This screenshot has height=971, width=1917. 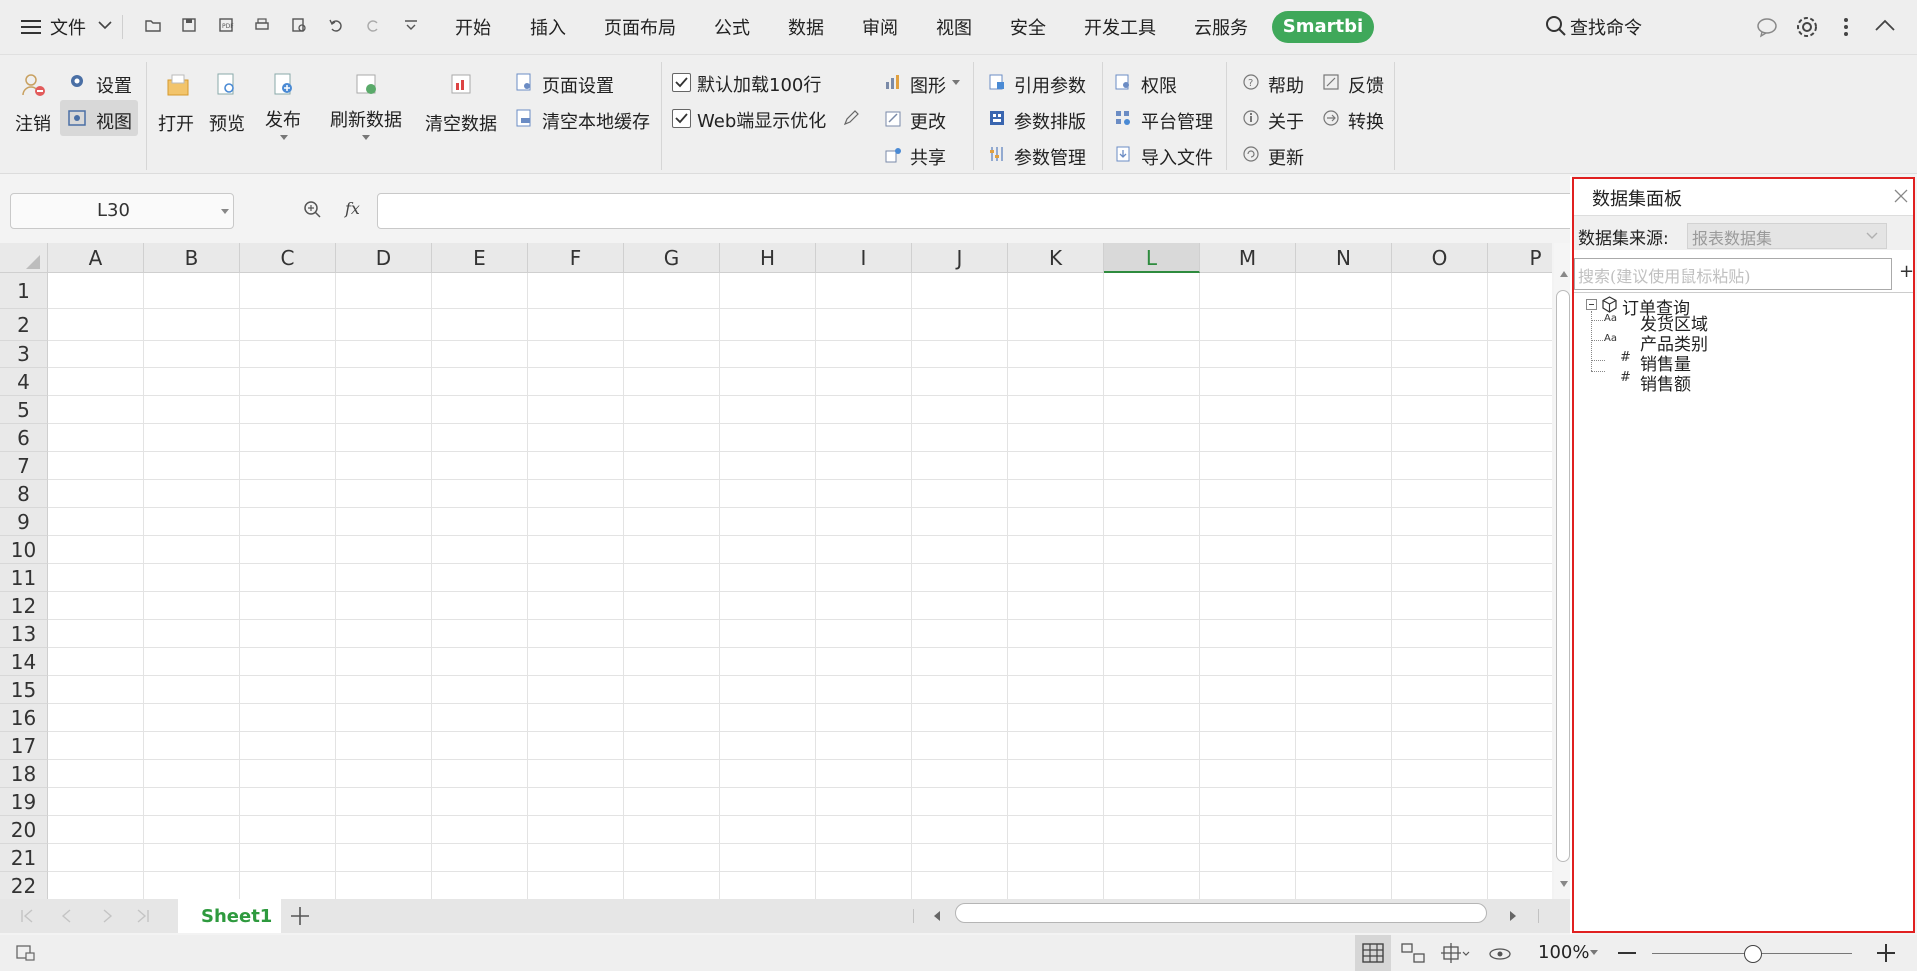 I want to click on reference-param-button: 引用参数, so click(x=1050, y=85).